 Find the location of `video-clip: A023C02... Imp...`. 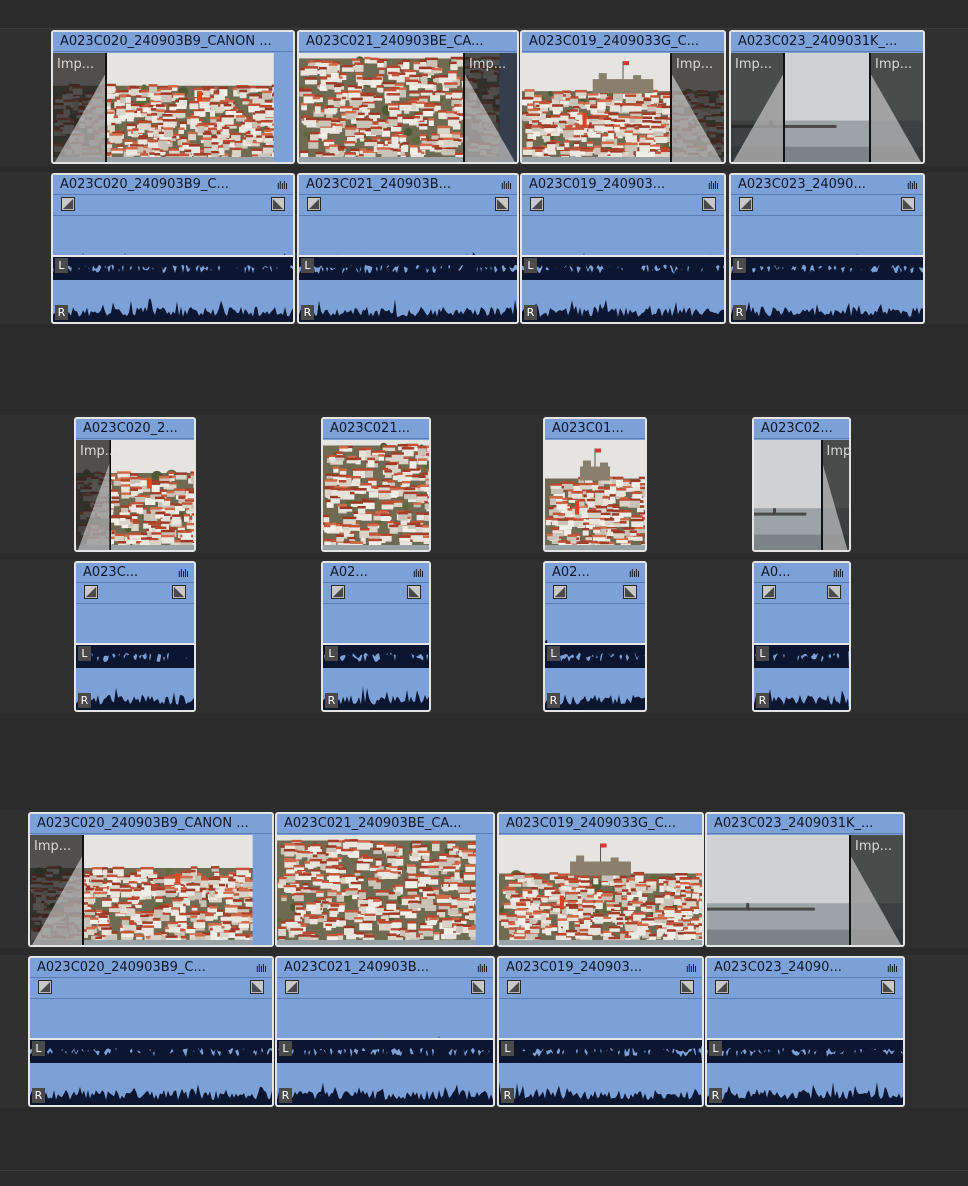

video-clip: A023C02... Imp... is located at coordinates (801, 484).